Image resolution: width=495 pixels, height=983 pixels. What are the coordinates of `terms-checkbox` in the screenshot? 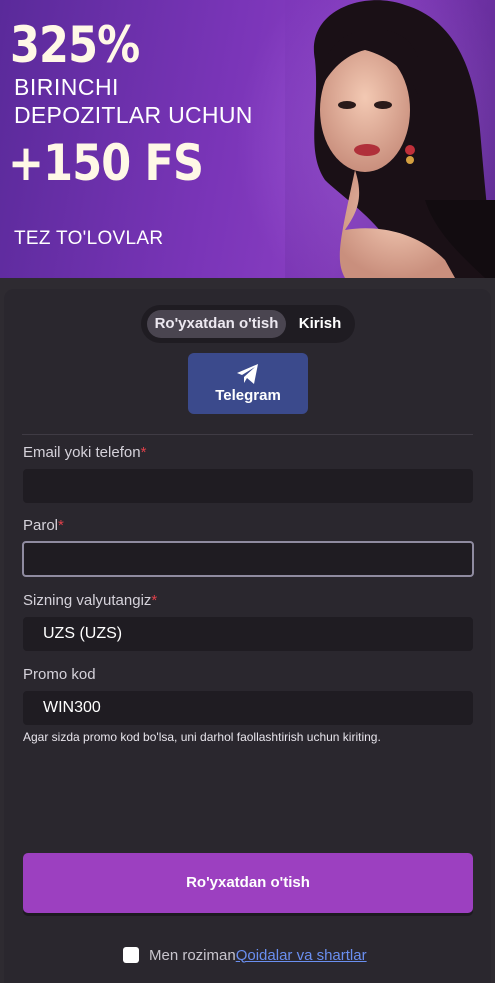 It's located at (131, 955).